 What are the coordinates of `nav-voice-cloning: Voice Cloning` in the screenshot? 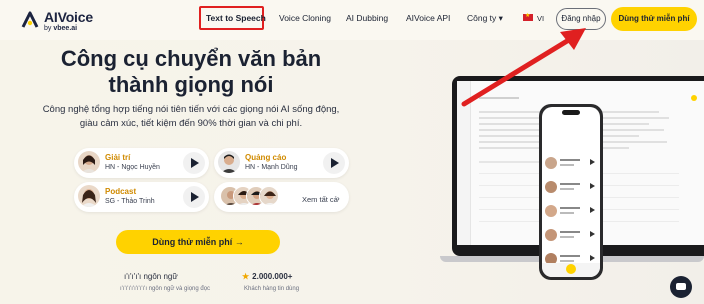 It's located at (305, 18).